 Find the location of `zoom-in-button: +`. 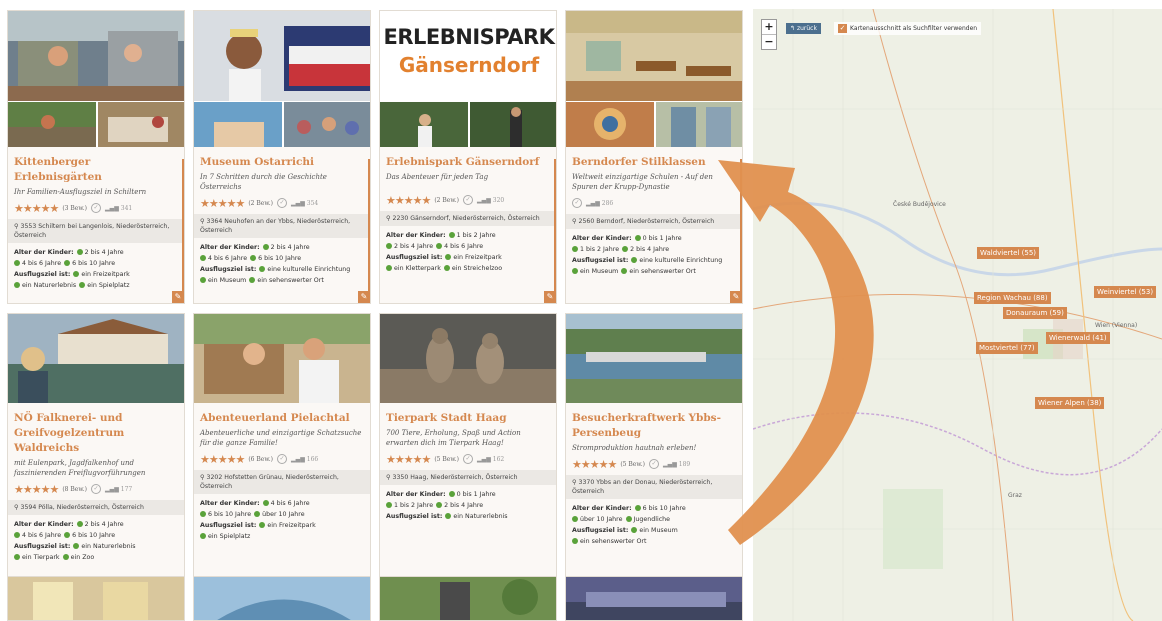

zoom-in-button: + is located at coordinates (769, 27).